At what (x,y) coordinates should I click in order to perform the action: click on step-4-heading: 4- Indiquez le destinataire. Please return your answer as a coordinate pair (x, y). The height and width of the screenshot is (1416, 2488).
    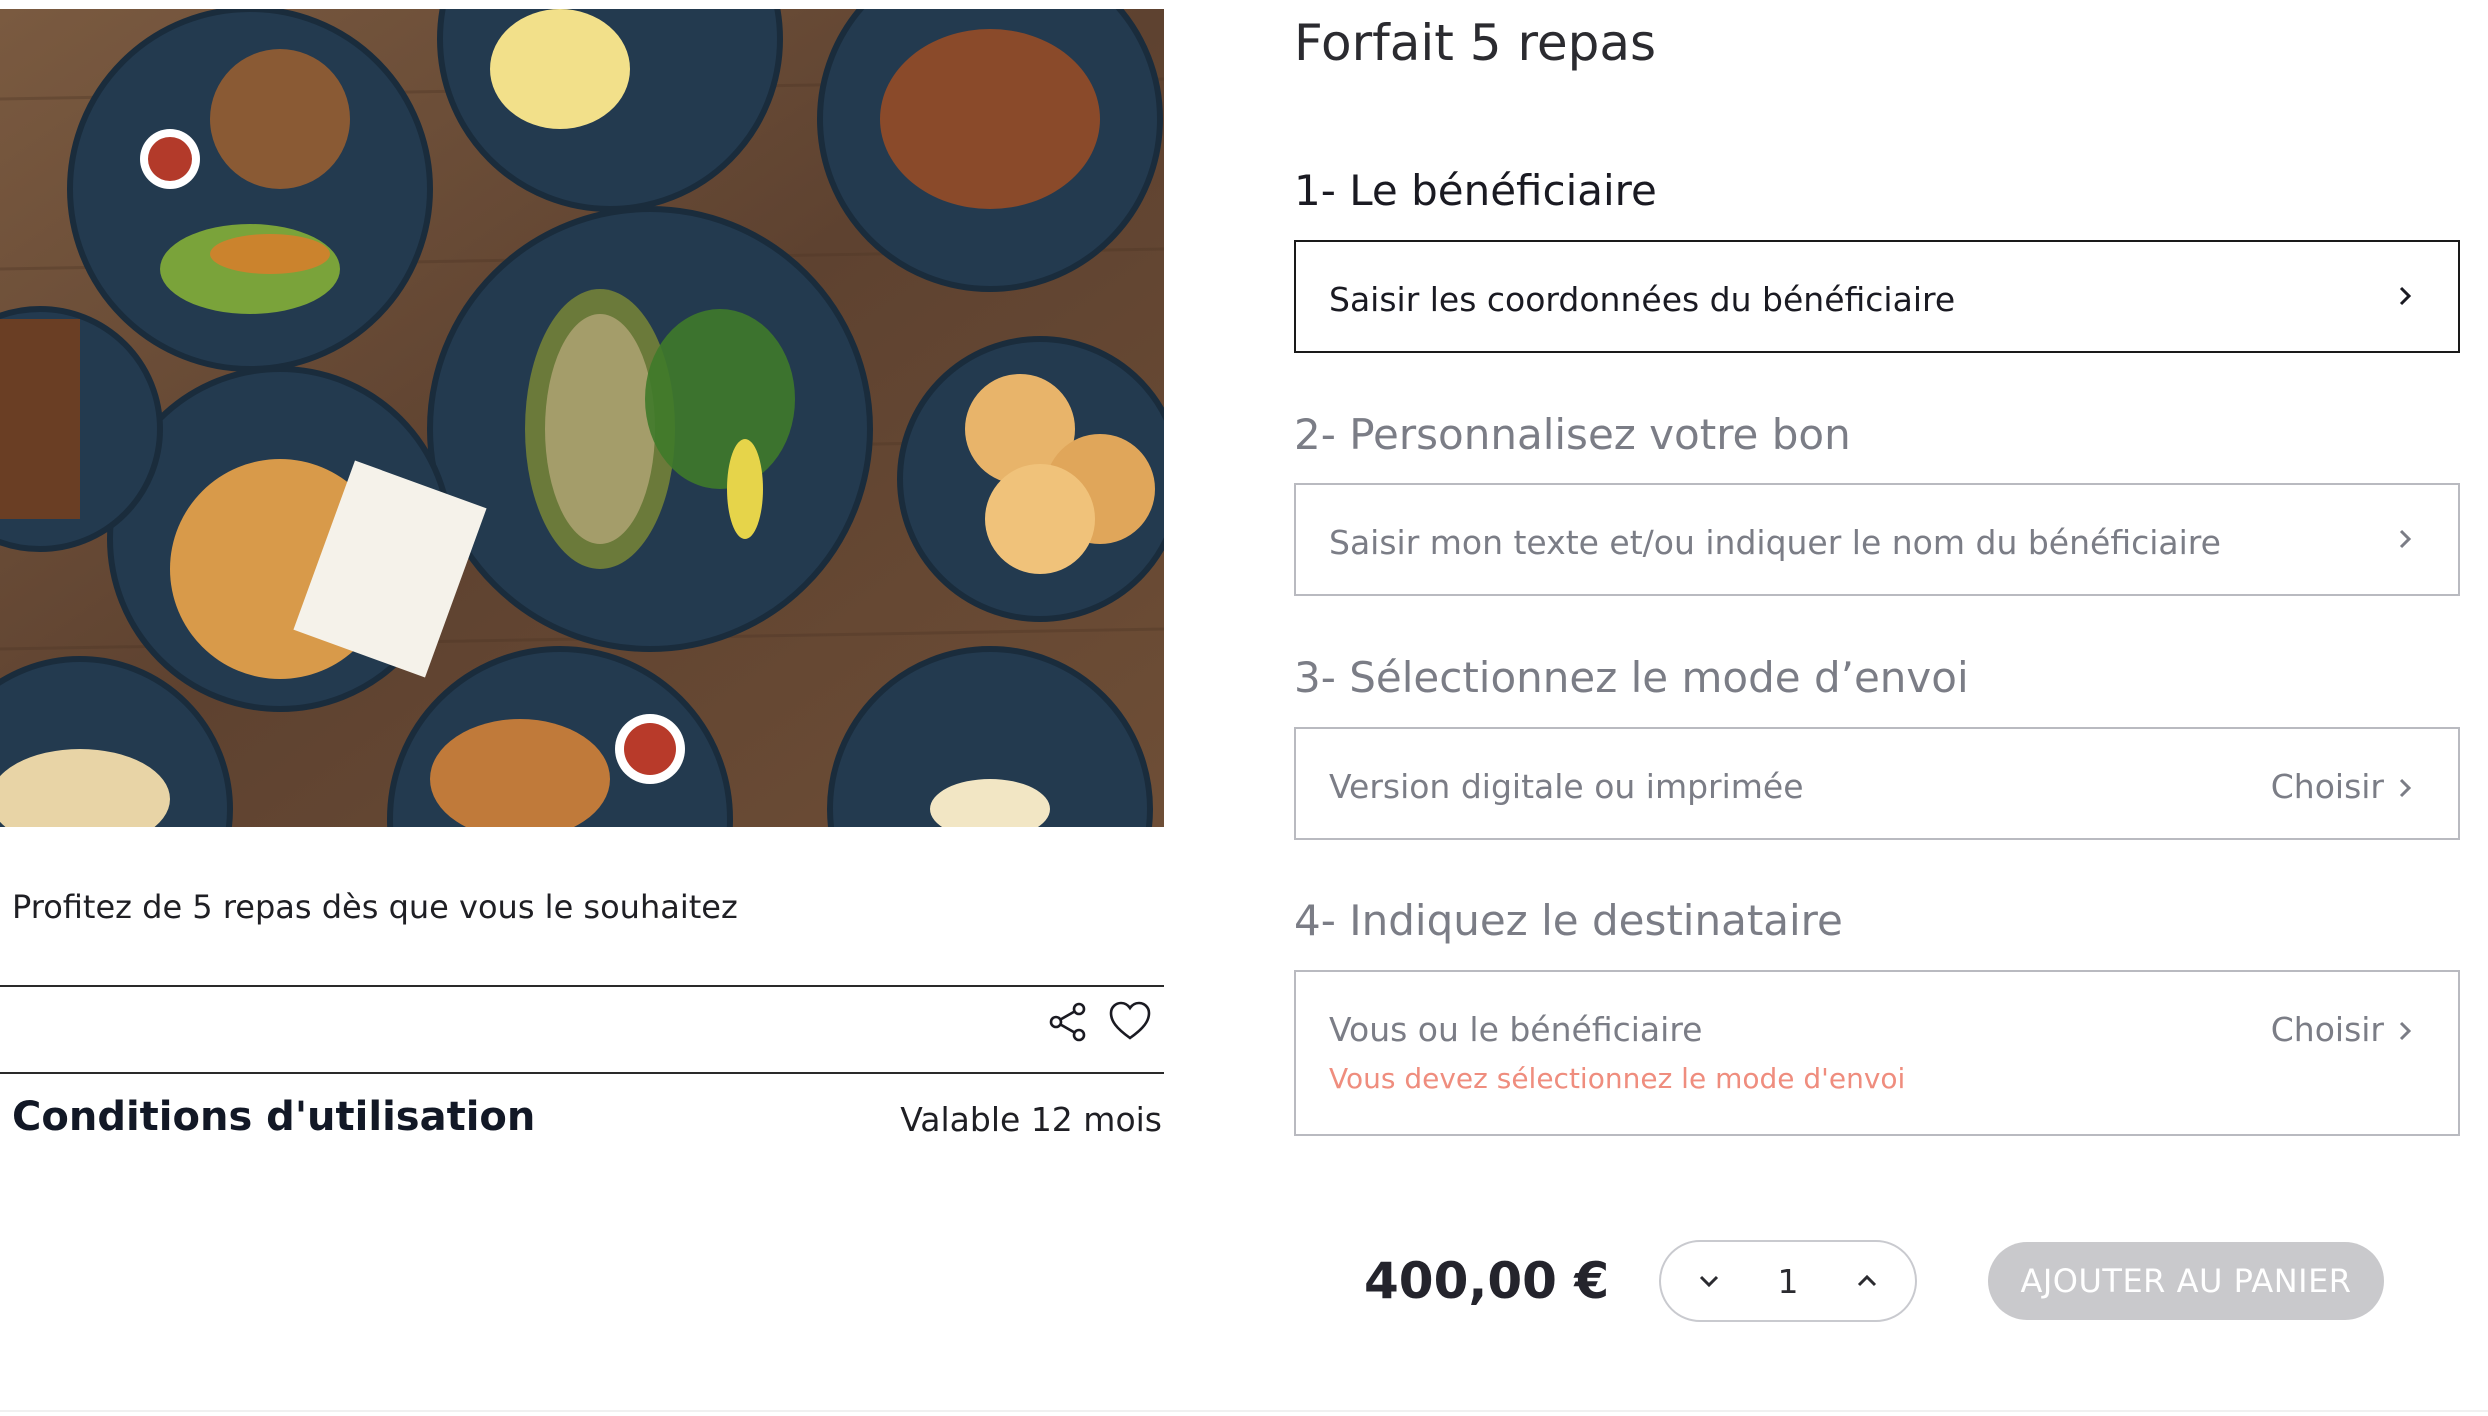
    Looking at the image, I should click on (1568, 920).